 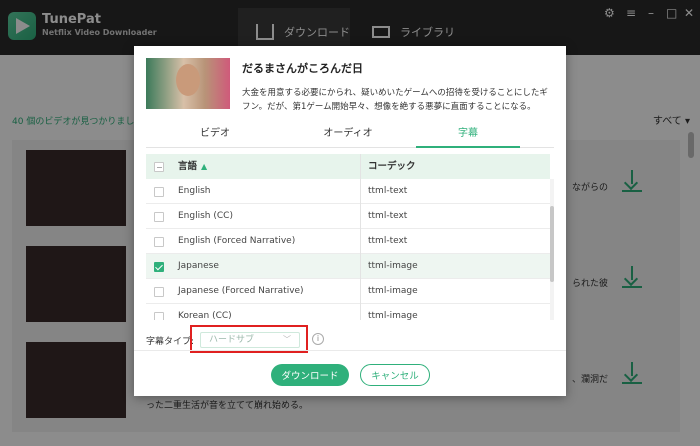 What do you see at coordinates (318, 339) in the screenshot?
I see `info-icon: i` at bounding box center [318, 339].